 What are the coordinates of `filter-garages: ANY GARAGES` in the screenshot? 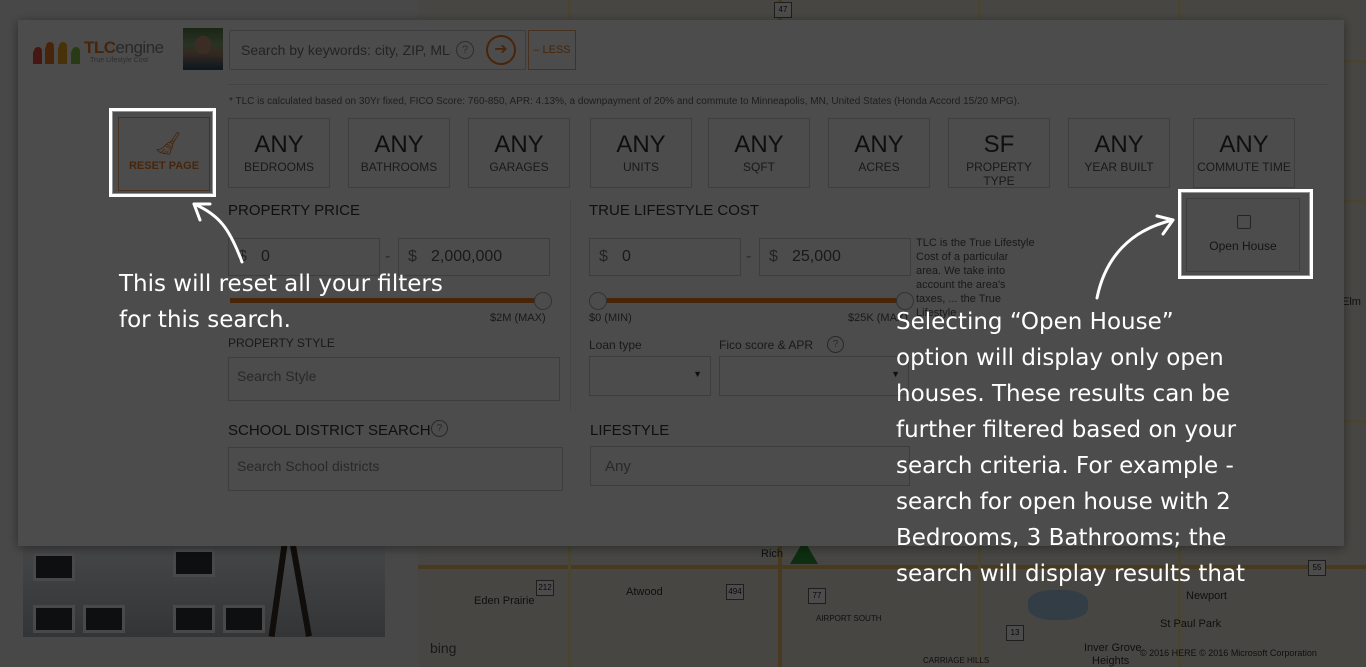 It's located at (519, 153).